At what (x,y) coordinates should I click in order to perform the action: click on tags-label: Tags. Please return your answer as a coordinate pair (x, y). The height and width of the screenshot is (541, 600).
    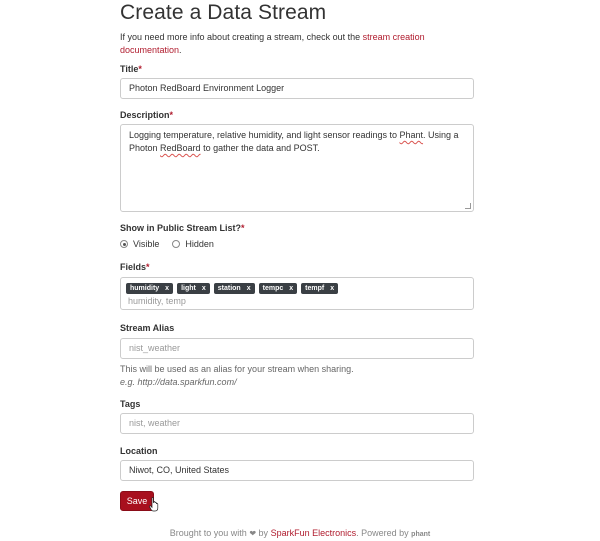
    Looking at the image, I should click on (130, 404).